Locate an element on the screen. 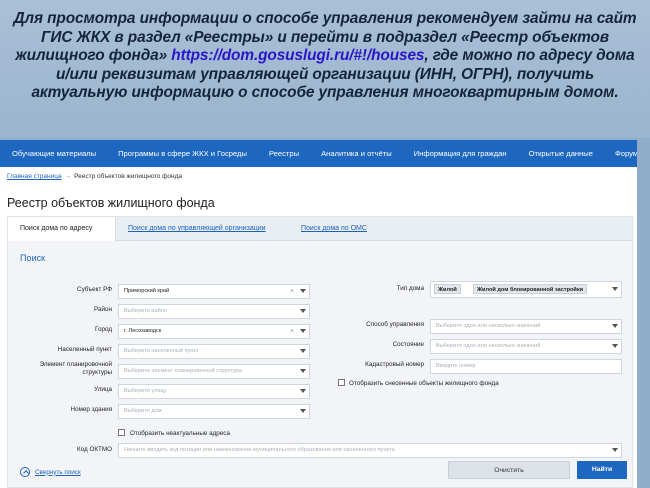 The height and width of the screenshot is (488, 650). page-title: Реестр объектов жилищного фонда is located at coordinates (111, 203).